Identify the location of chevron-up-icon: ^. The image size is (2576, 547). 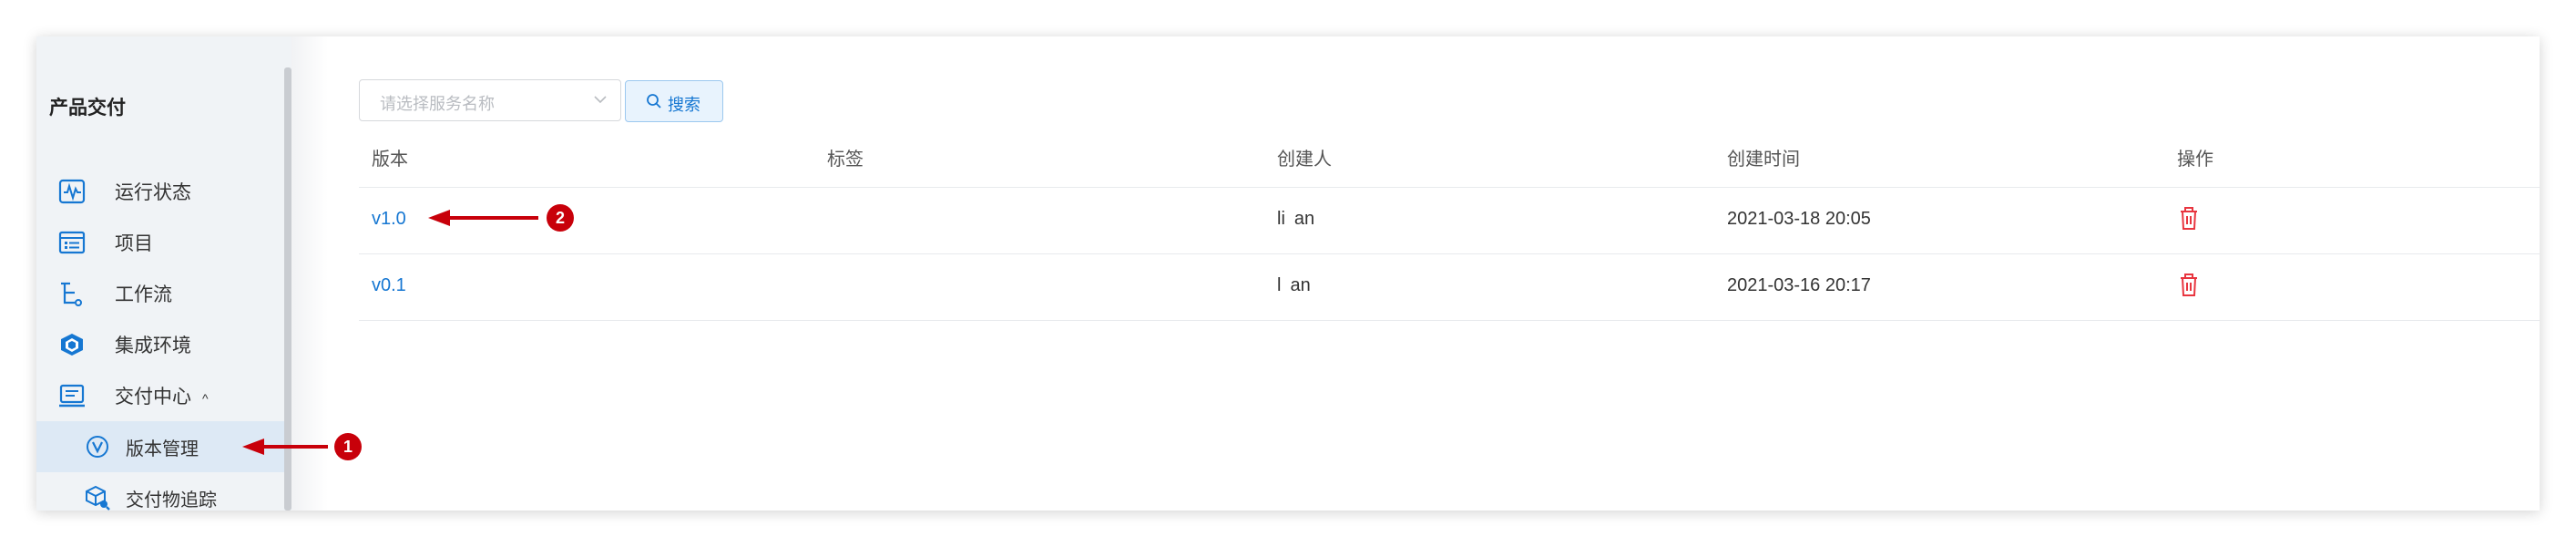
(205, 398).